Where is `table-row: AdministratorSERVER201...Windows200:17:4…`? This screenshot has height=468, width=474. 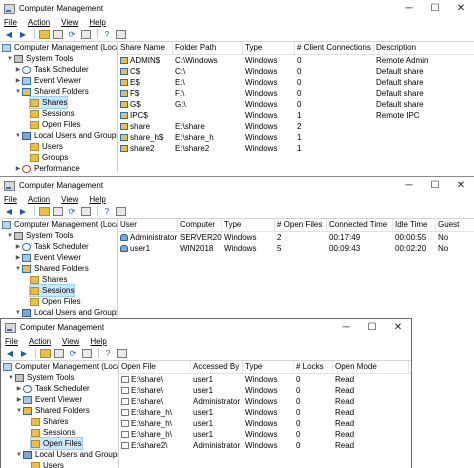
table-row: AdministratorSERVER201...Windows200:17:4… is located at coordinates (296, 237).